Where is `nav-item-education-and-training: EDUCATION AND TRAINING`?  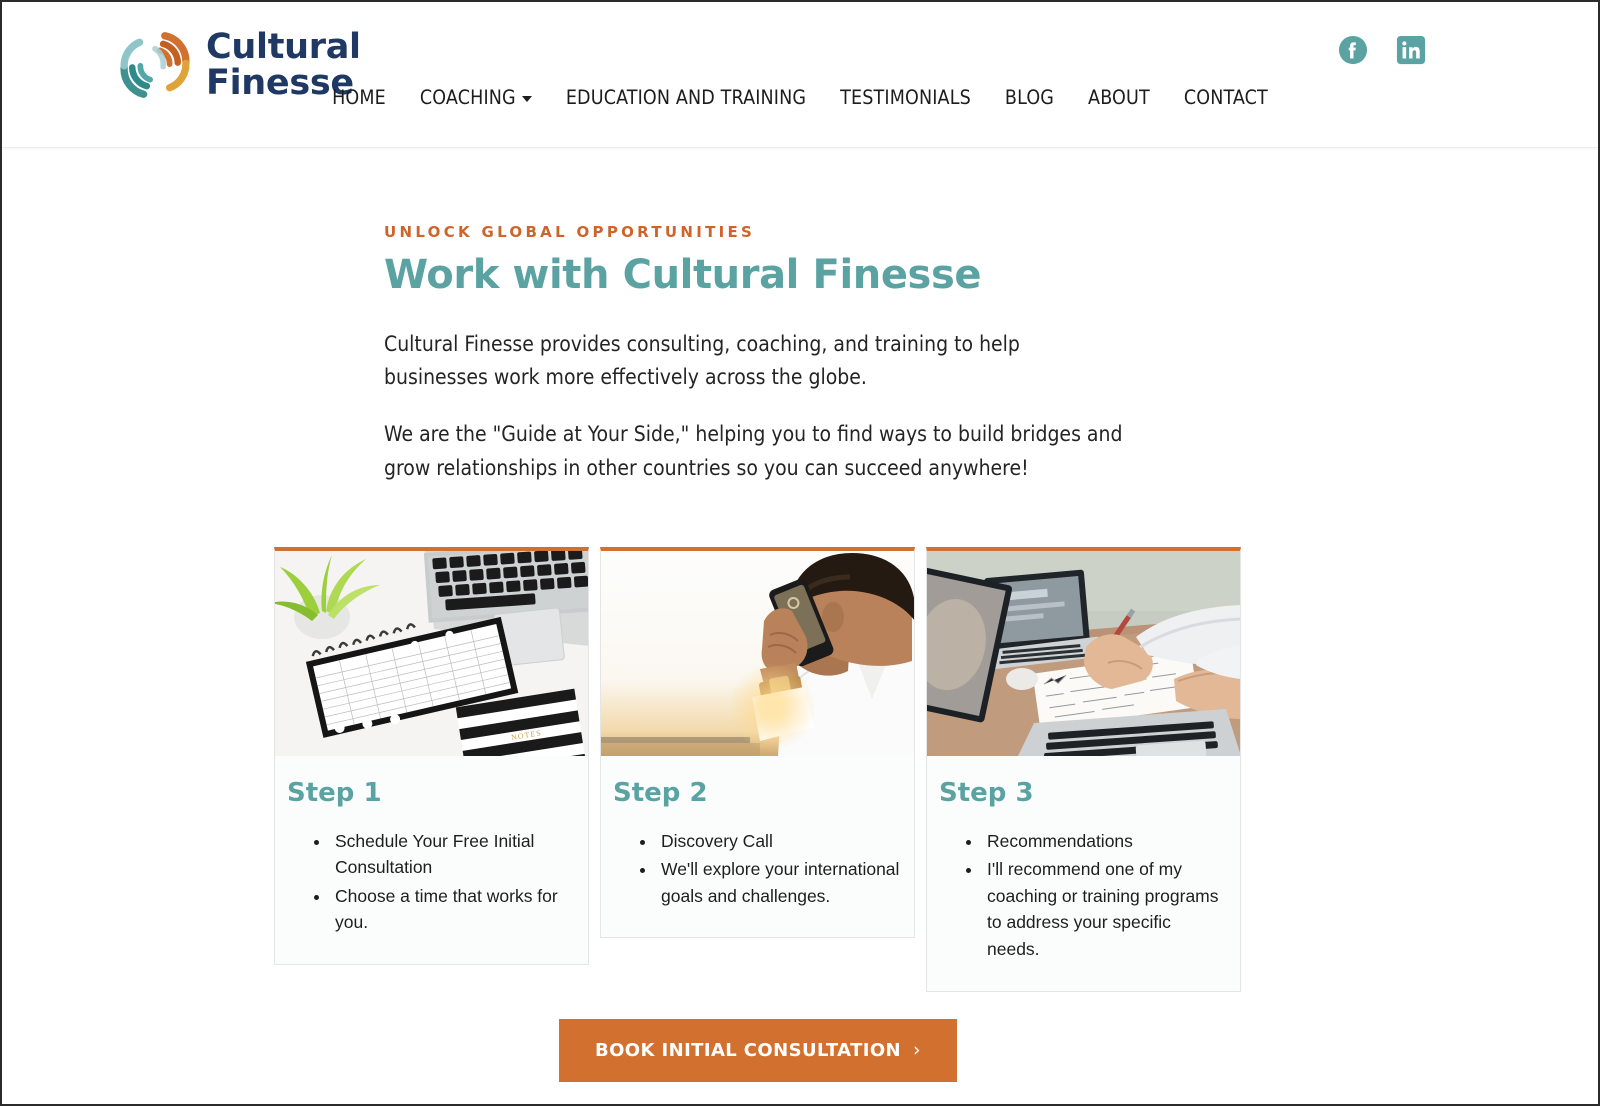 nav-item-education-and-training: EDUCATION AND TRAINING is located at coordinates (686, 97).